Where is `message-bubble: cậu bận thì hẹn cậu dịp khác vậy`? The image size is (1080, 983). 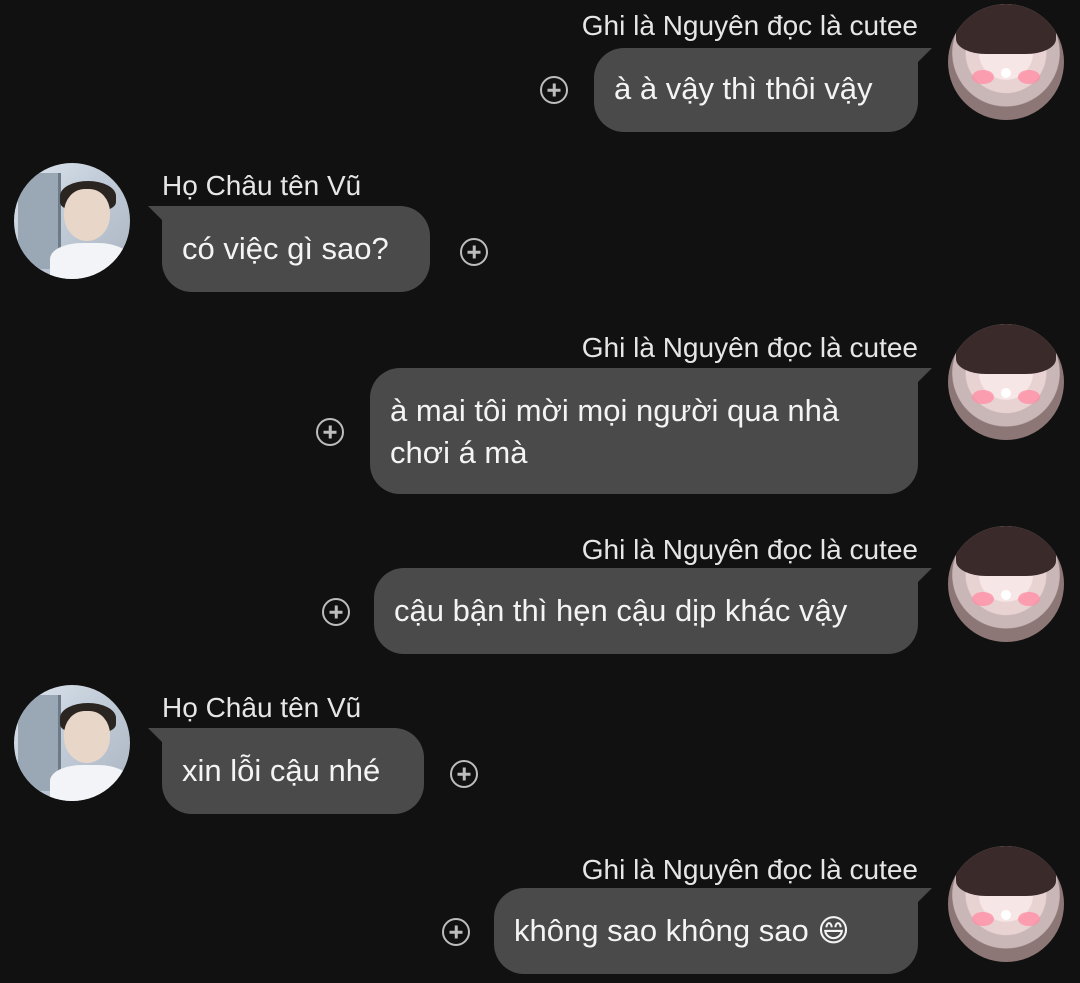 message-bubble: cậu bận thì hẹn cậu dịp khác vậy is located at coordinates (653, 611).